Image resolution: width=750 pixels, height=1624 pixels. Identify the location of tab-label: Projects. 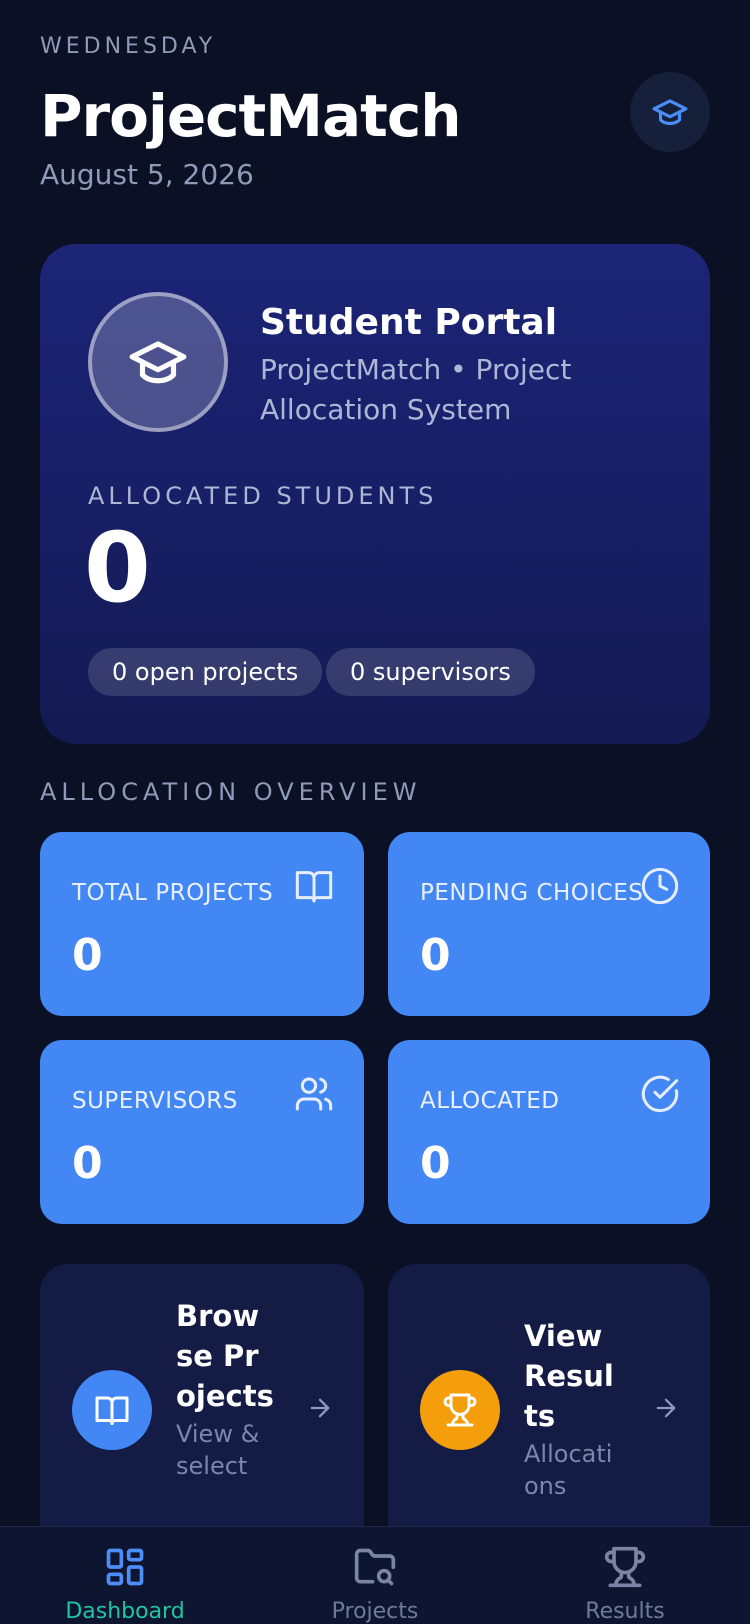
(375, 1611).